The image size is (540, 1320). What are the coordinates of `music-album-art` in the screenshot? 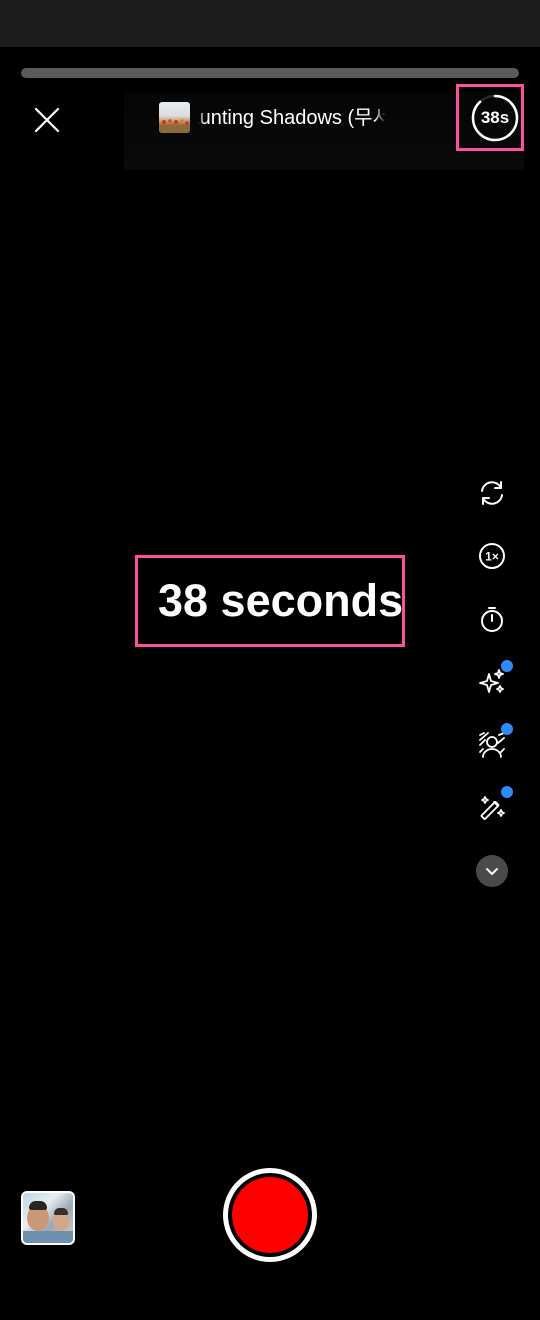 It's located at (174, 117).